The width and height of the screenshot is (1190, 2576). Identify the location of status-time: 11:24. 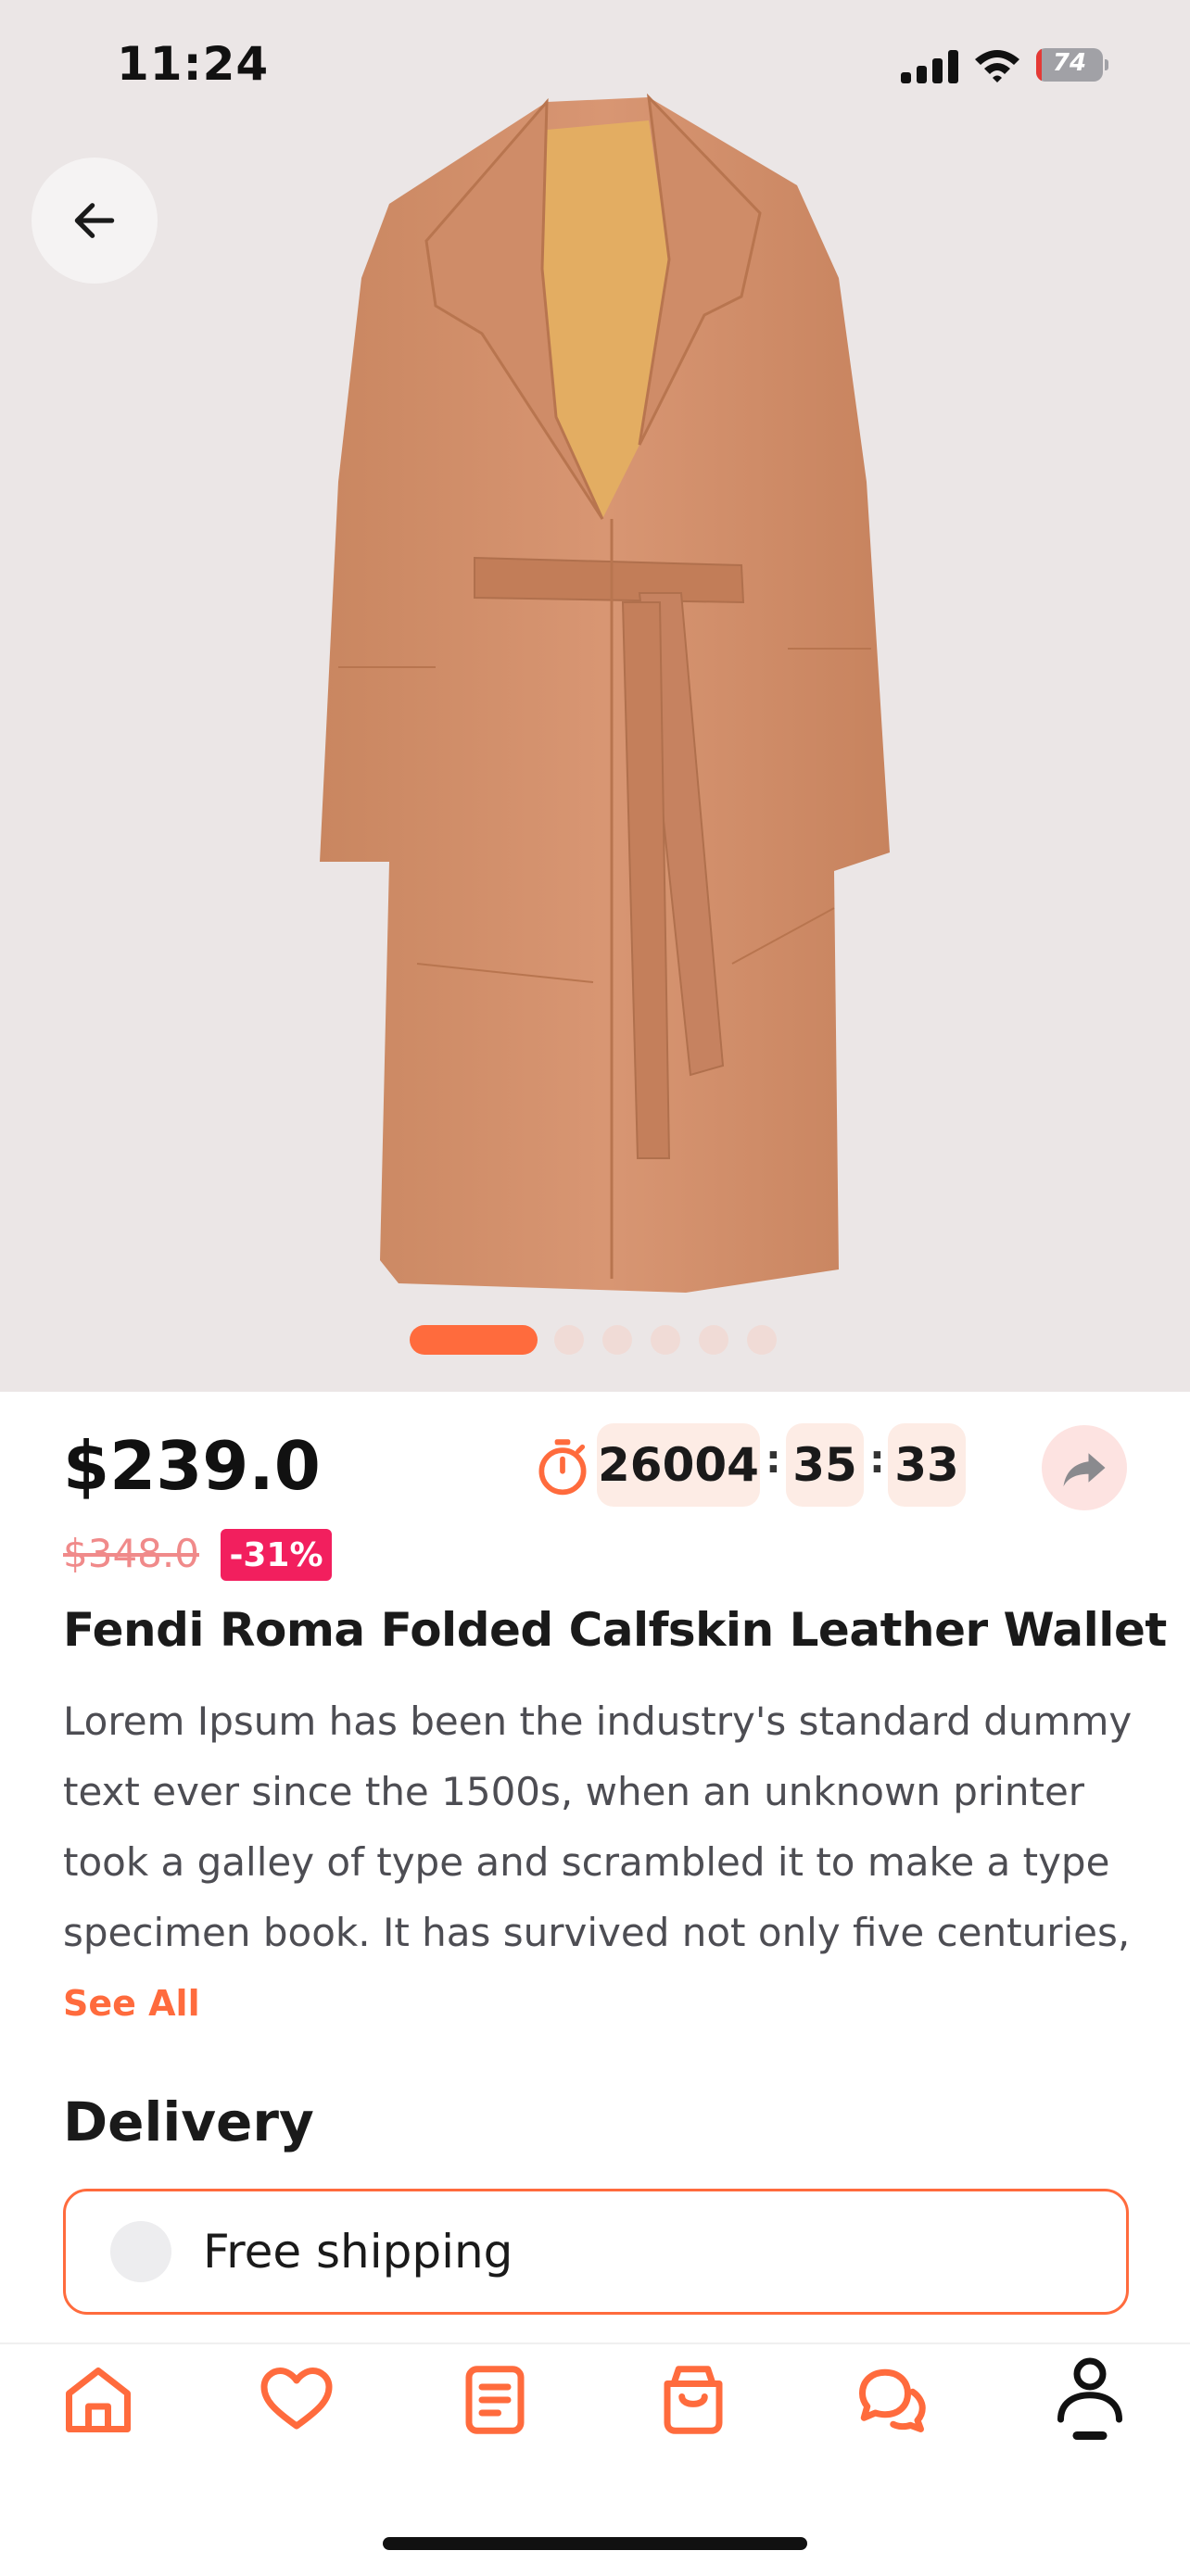
(193, 64).